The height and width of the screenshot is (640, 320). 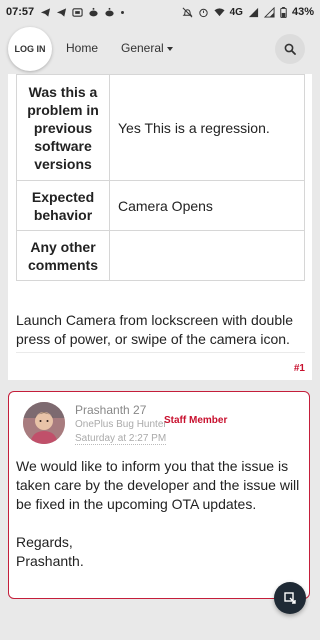 What do you see at coordinates (121, 424) in the screenshot?
I see `author-role: OnePlus Bug Hunter` at bounding box center [121, 424].